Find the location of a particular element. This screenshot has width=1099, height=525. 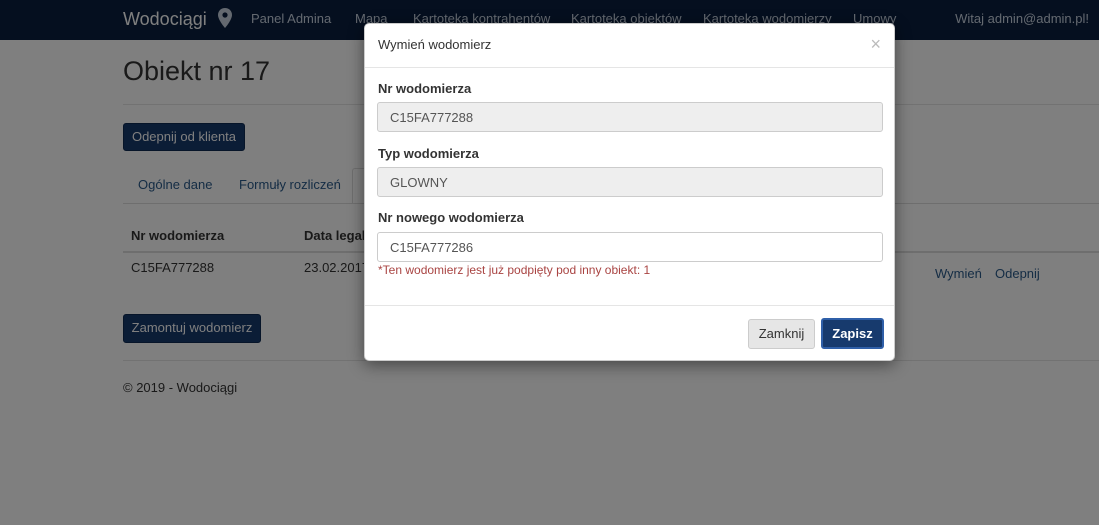

new-meter-number-label: Nr nowego wodomierza is located at coordinates (451, 217).